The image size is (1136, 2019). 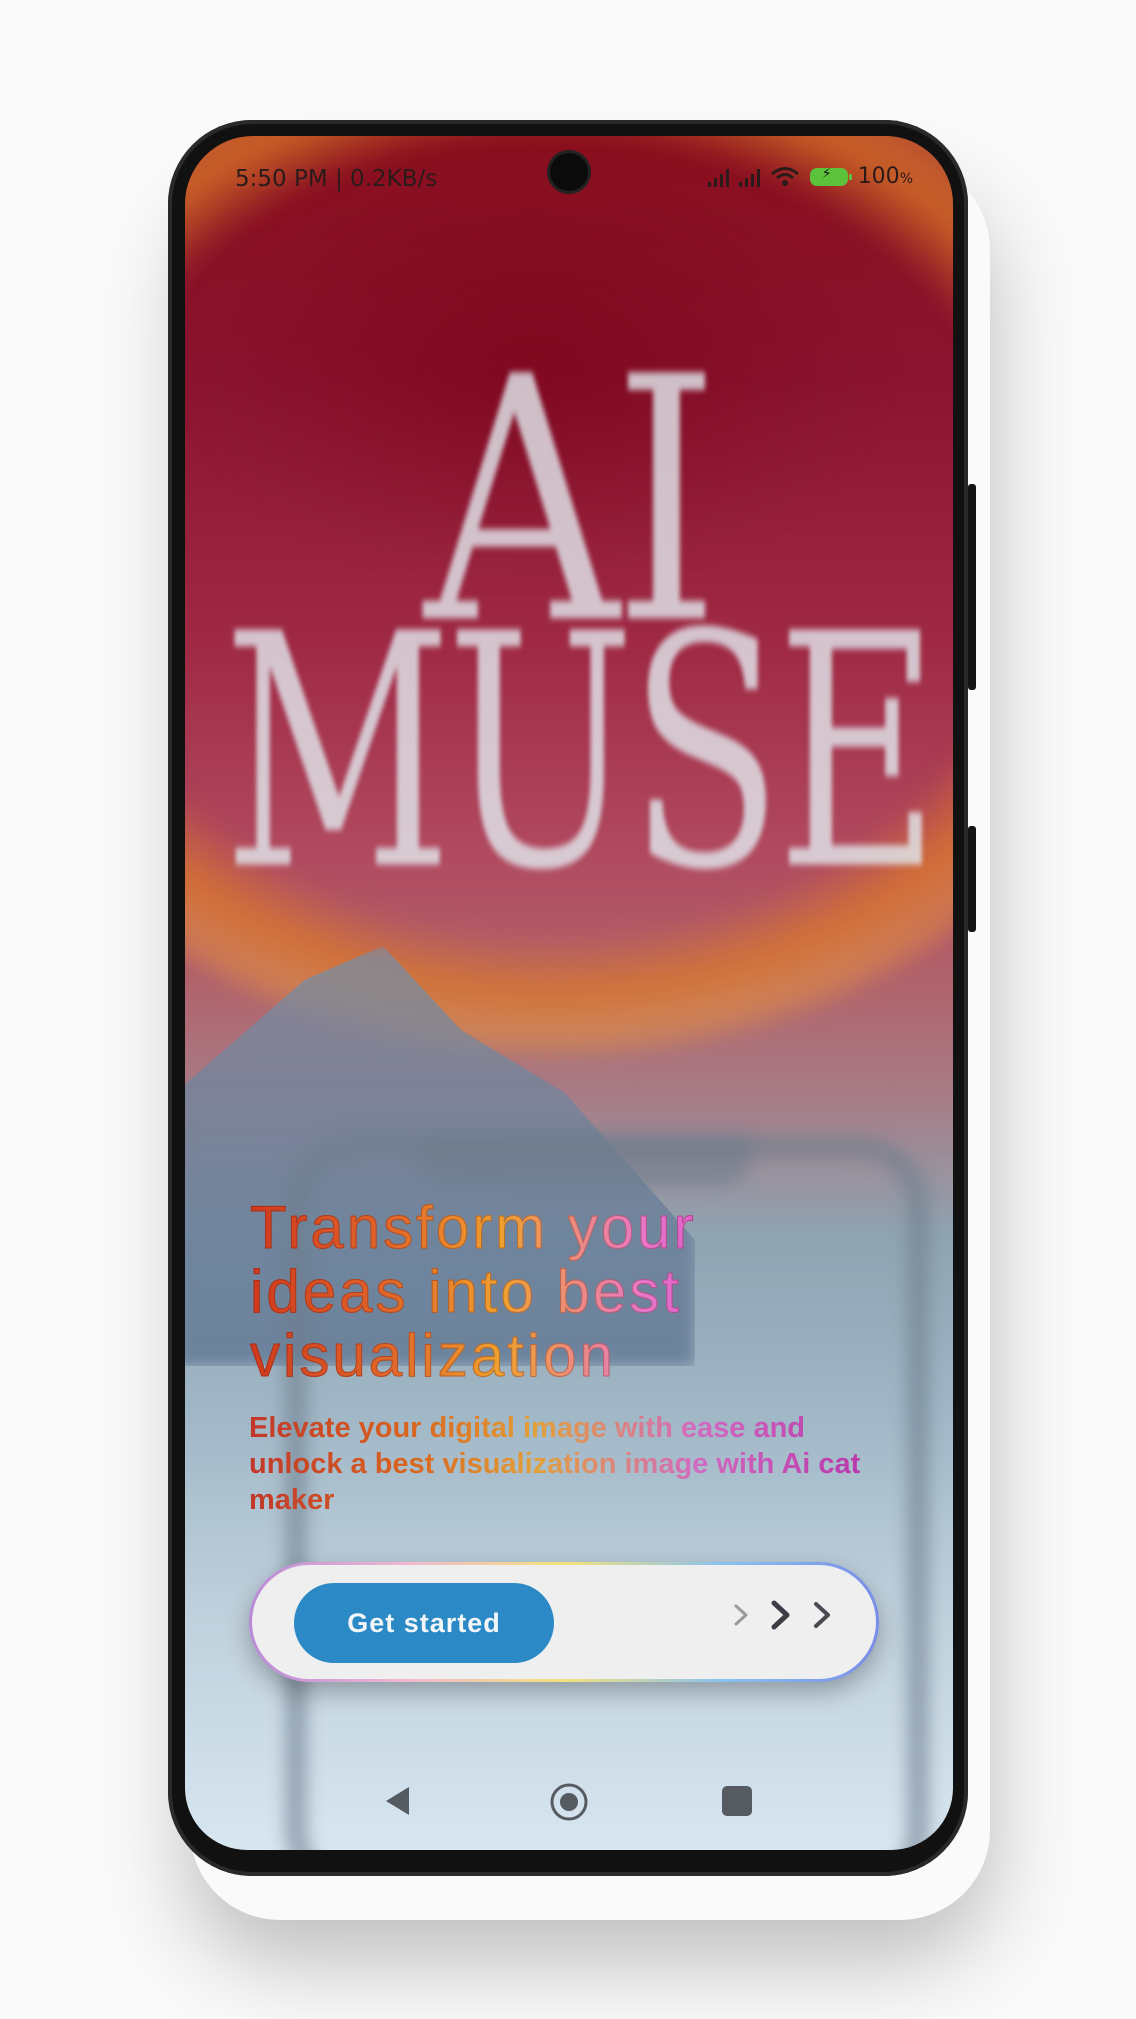 I want to click on status-time: 5:50 PM | 0.2KB/s, so click(x=336, y=179).